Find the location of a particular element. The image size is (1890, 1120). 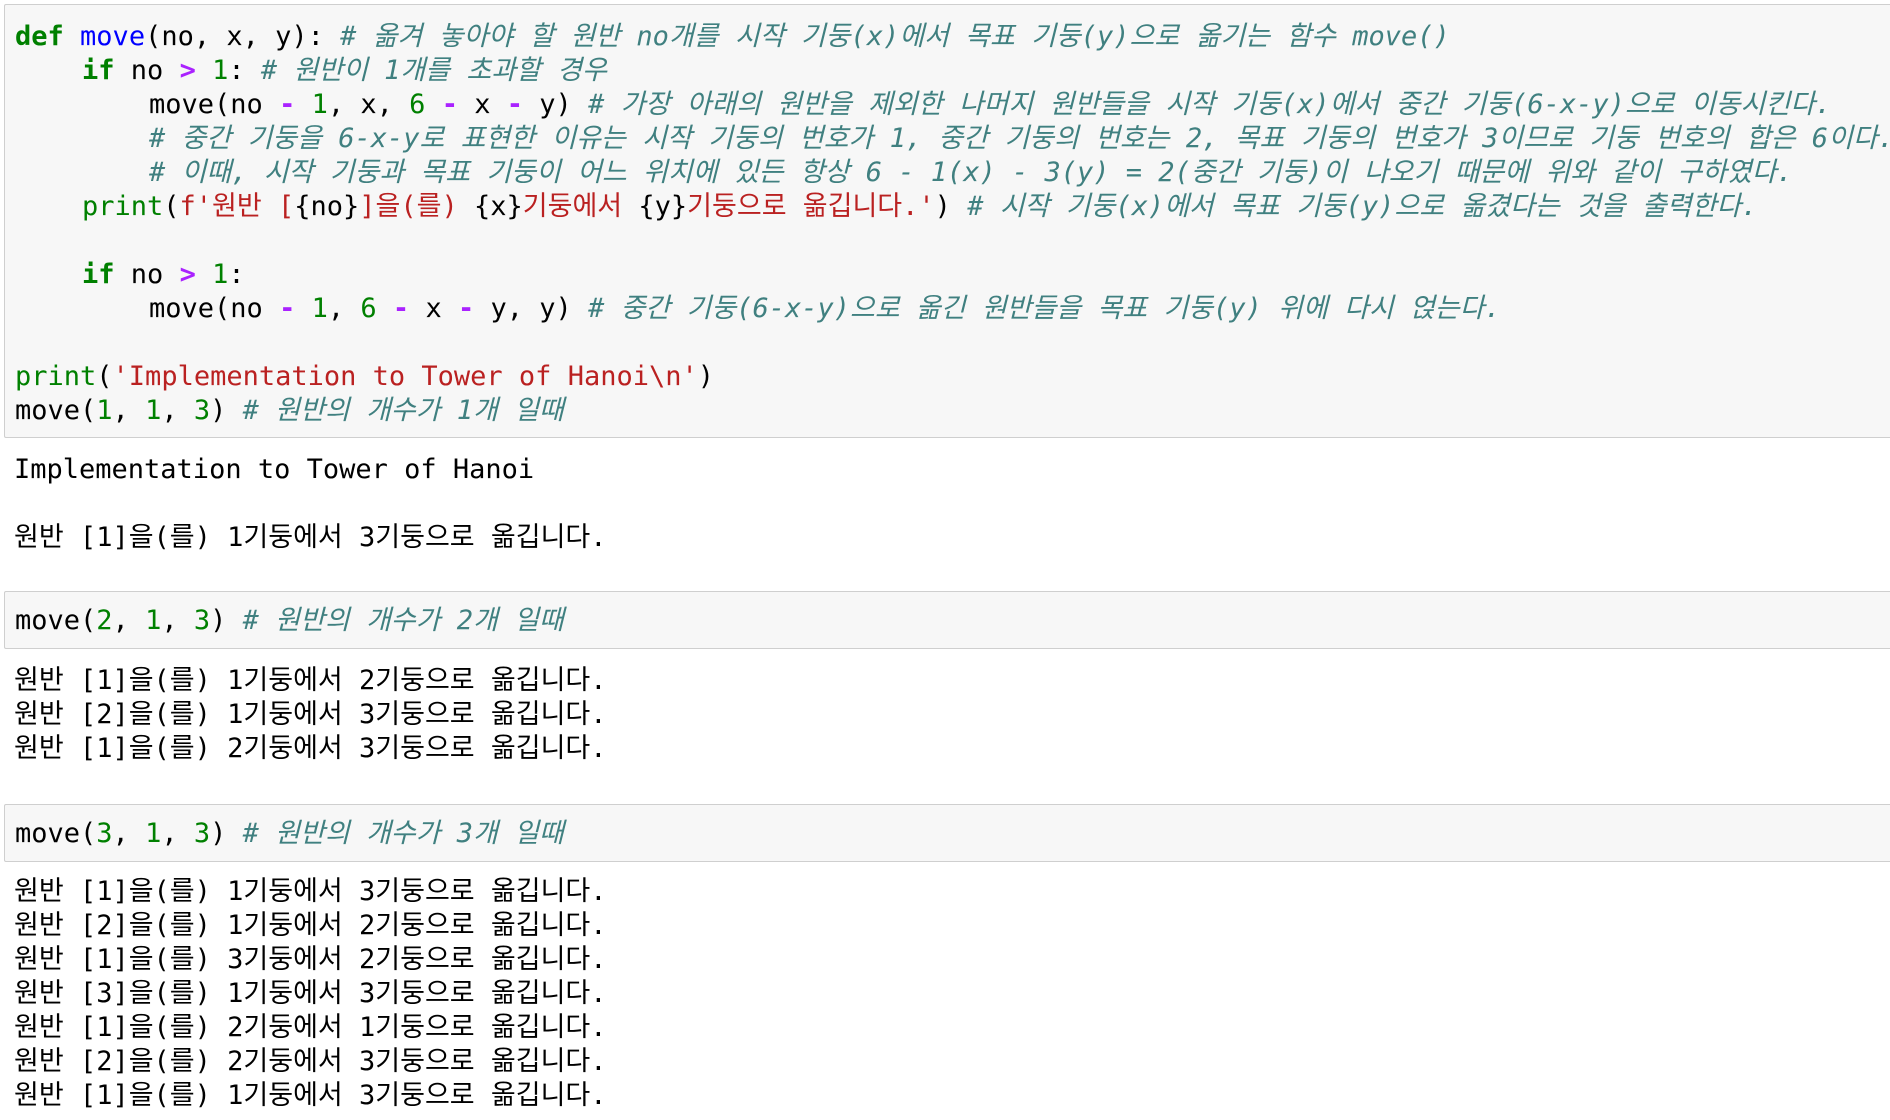

code-string: ]을(를) is located at coordinates (416, 206).